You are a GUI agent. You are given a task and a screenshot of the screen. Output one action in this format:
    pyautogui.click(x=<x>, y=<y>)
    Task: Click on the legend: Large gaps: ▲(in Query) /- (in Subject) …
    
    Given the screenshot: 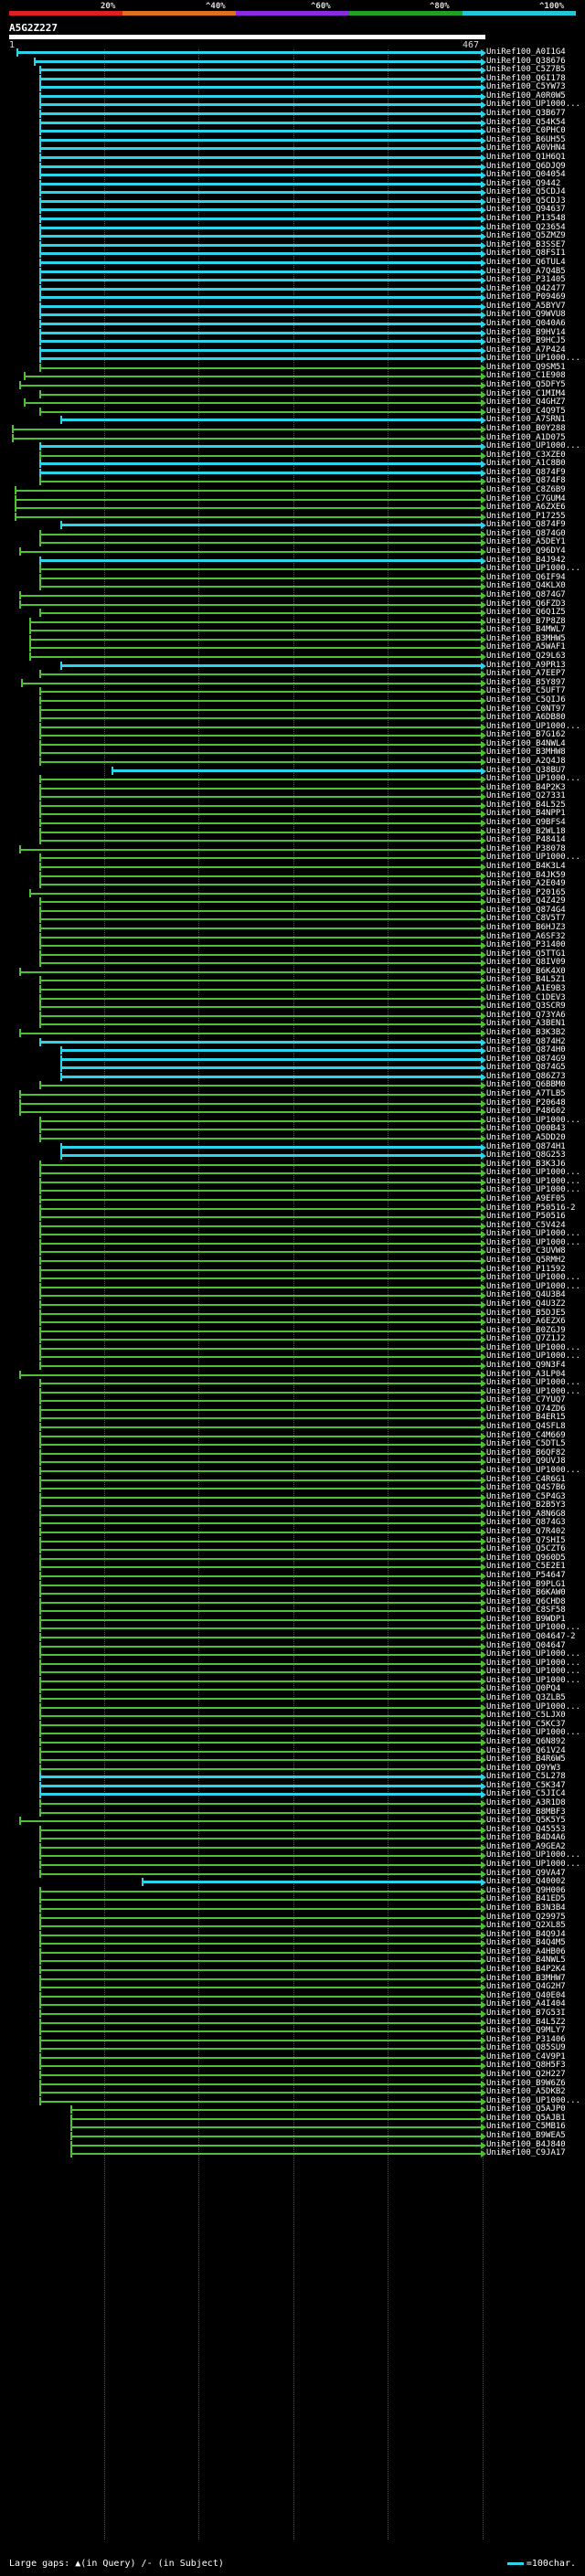 What is the action you would take?
    pyautogui.click(x=293, y=2564)
    